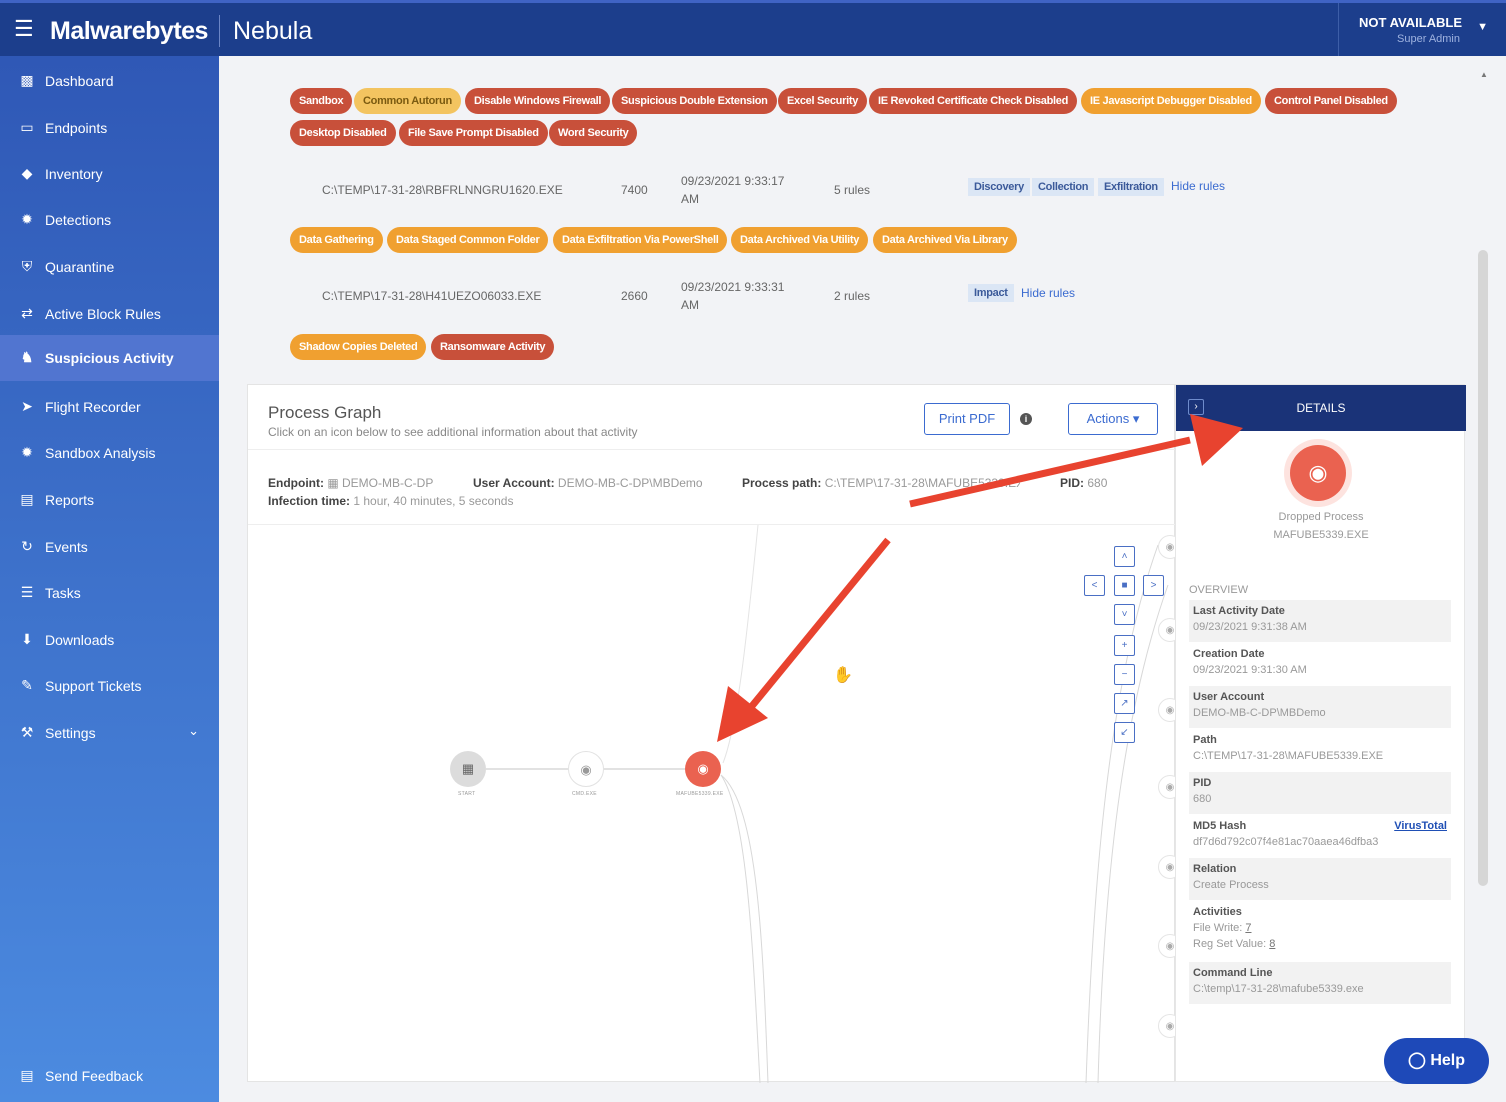  Describe the element at coordinates (1124, 556) in the screenshot. I see `pan-up-button: ˄` at that location.